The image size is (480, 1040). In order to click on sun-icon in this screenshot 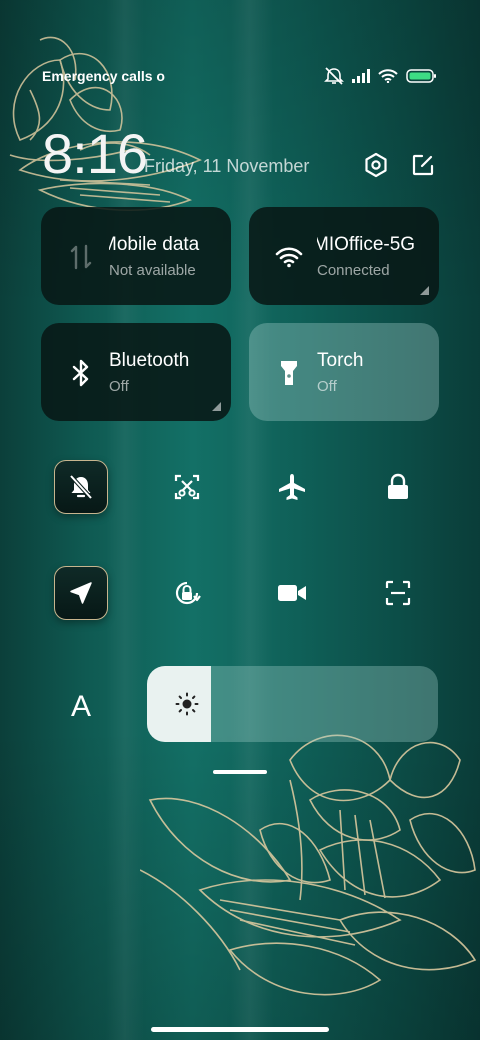, I will do `click(187, 704)`.